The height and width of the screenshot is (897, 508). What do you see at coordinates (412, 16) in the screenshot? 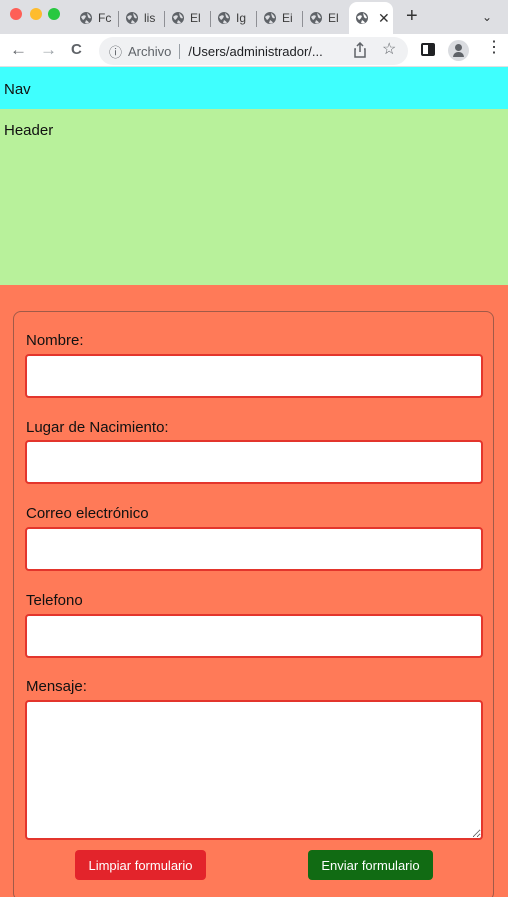
I see `new-tab-button: +` at bounding box center [412, 16].